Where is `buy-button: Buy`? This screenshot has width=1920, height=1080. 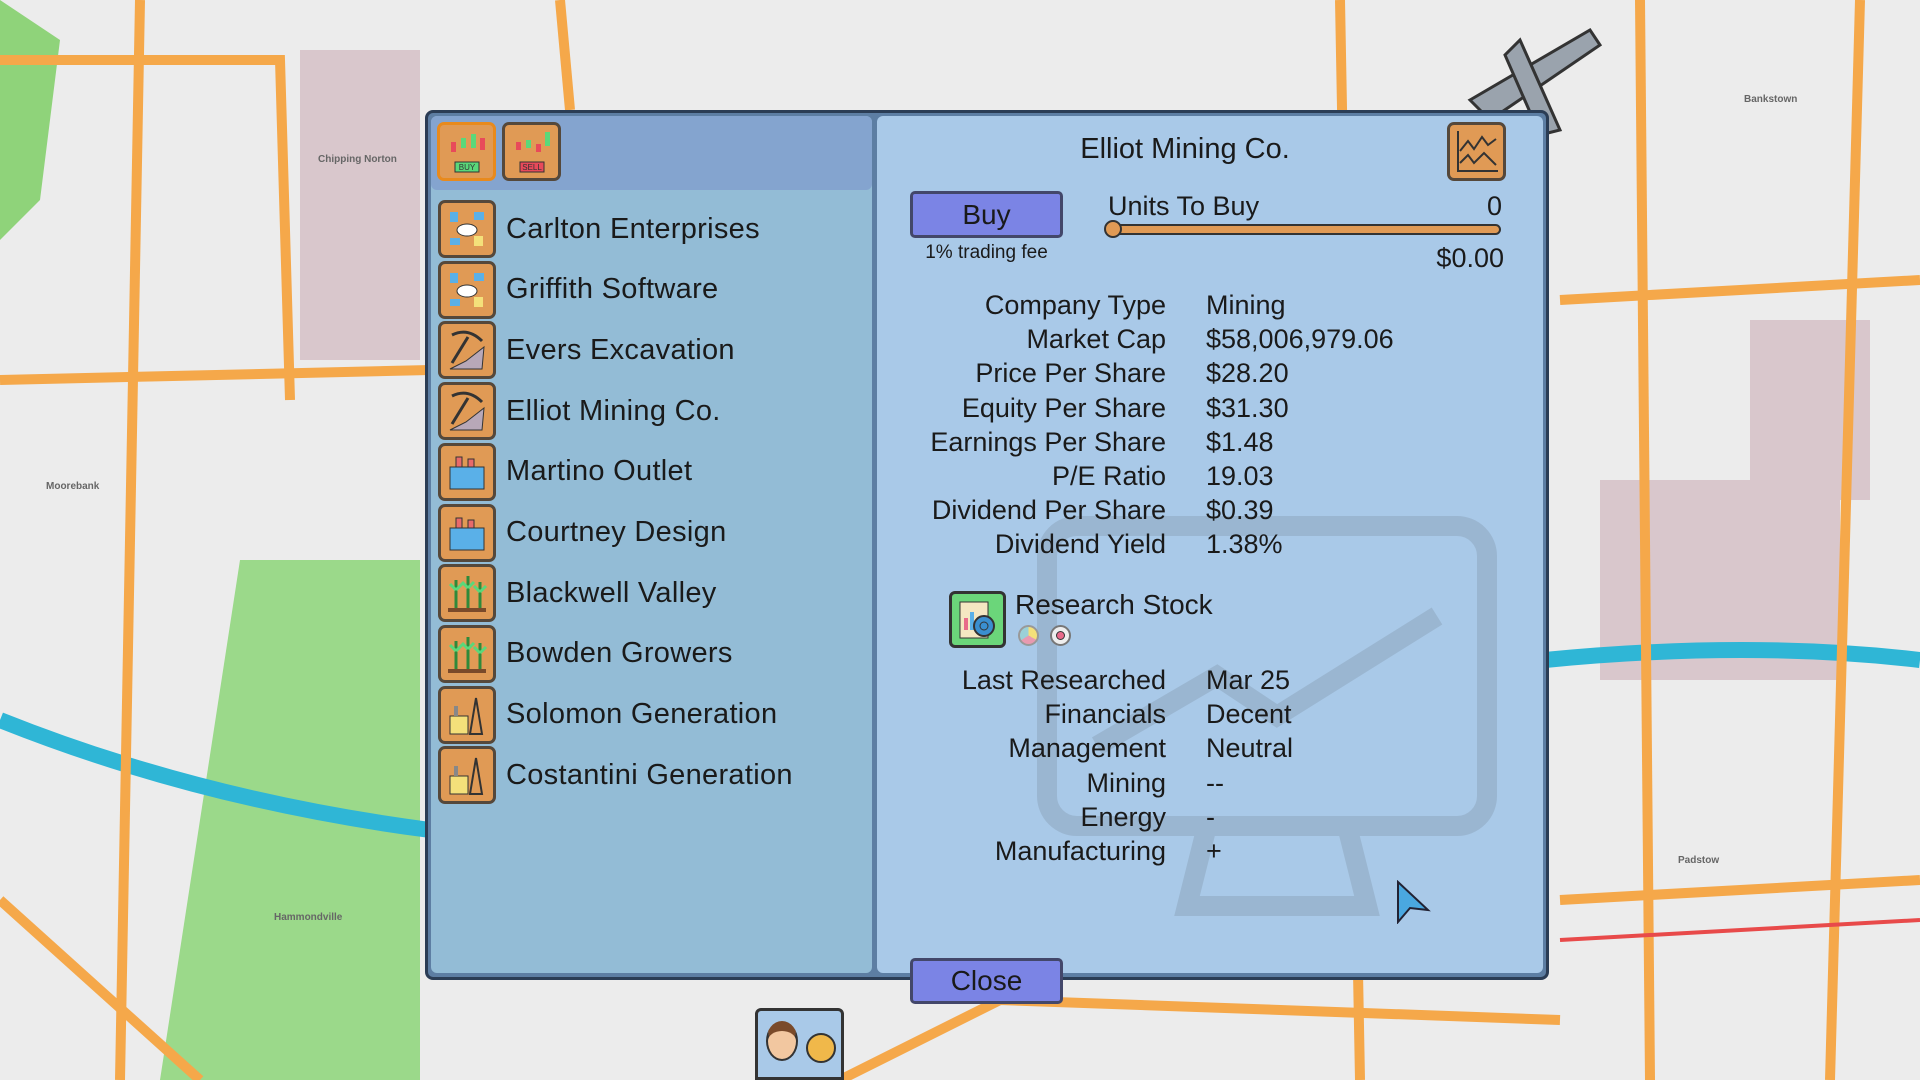
buy-button: Buy is located at coordinates (986, 214).